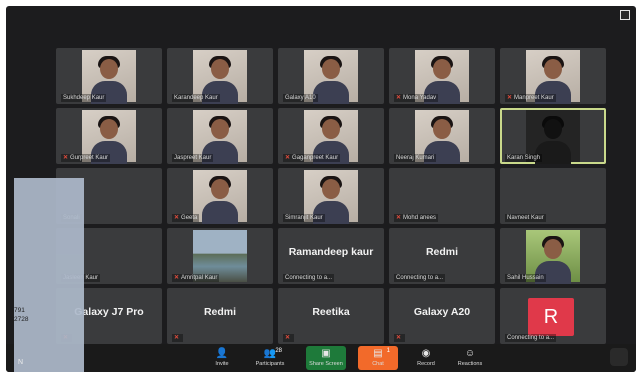  What do you see at coordinates (270, 358) in the screenshot?
I see `participants-button: 👥 28 Participants` at bounding box center [270, 358].